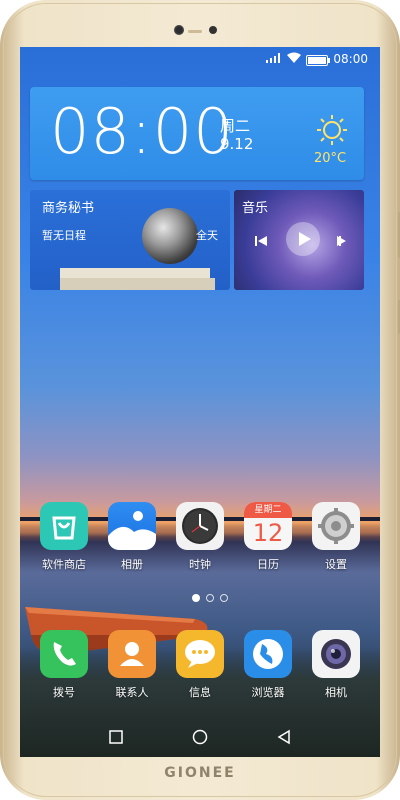  What do you see at coordinates (200, 692) in the screenshot?
I see `app-label: 信息` at bounding box center [200, 692].